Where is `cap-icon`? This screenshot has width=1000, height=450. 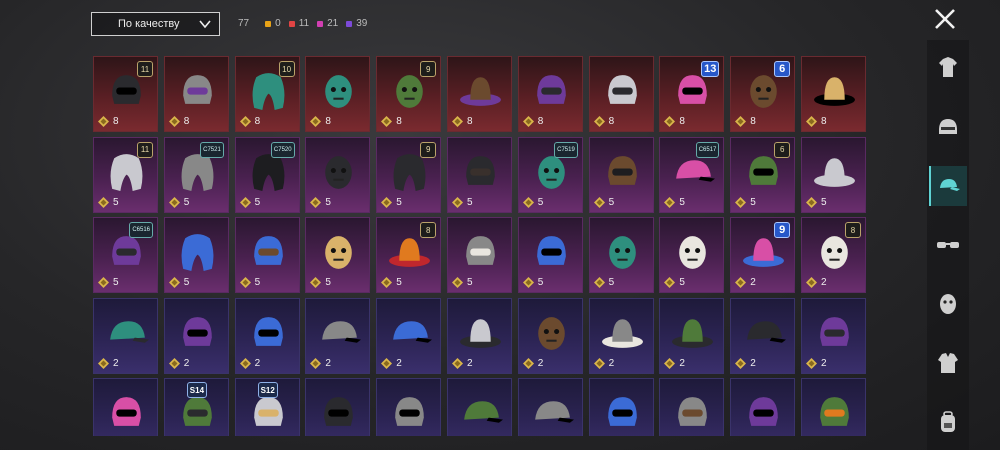
cap-icon is located at coordinates (950, 185).